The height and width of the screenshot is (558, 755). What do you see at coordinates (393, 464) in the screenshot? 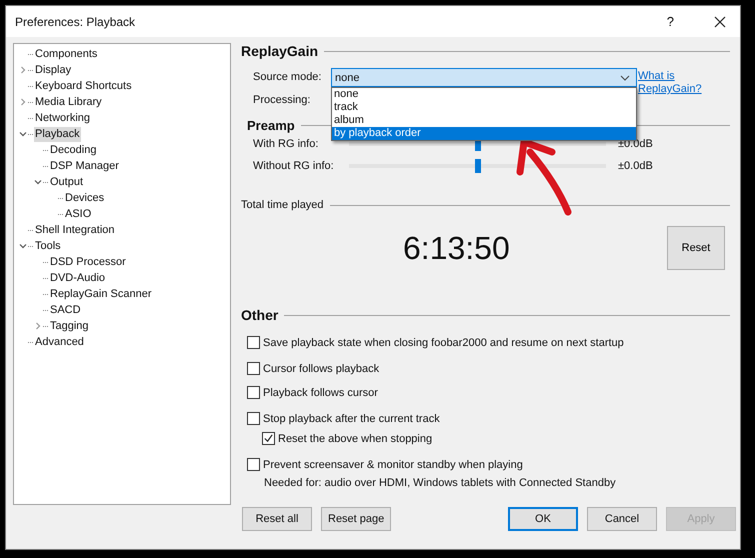
I see `checkbox-label: Prevent screensaver & monitor standby when playing` at bounding box center [393, 464].